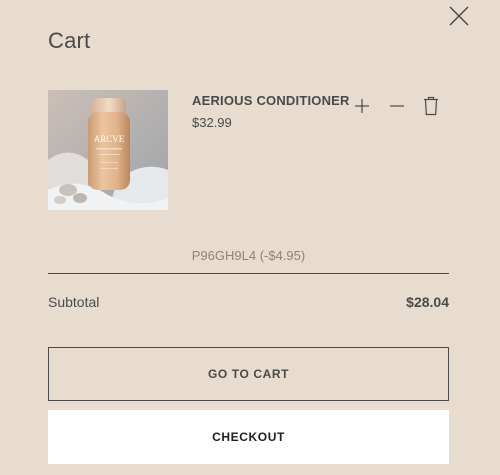 The image size is (500, 475). I want to click on trash-icon, so click(431, 106).